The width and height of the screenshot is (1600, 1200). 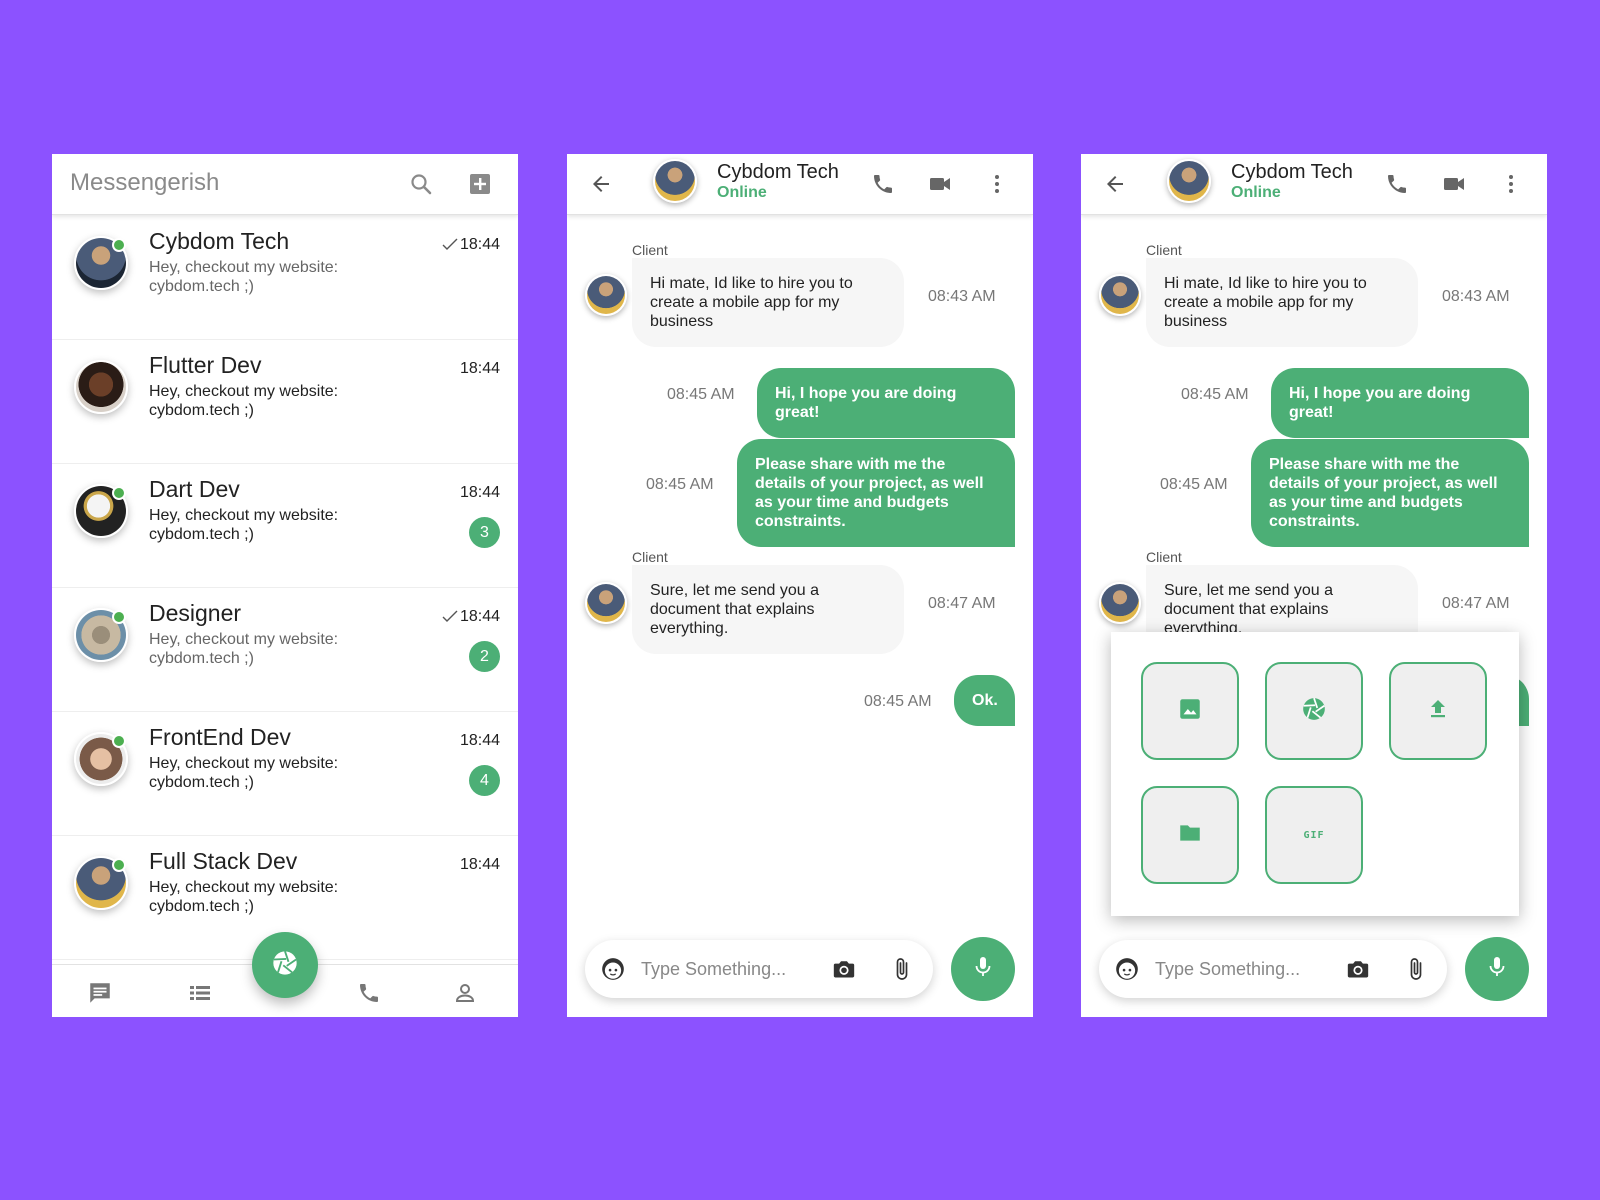 I want to click on app-bar: Messengerish, so click(x=285, y=184).